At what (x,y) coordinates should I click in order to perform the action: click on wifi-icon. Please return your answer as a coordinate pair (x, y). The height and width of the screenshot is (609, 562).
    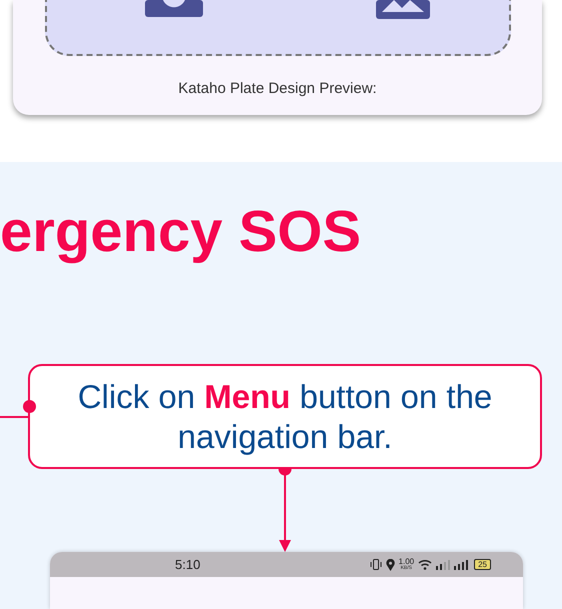
    Looking at the image, I should click on (425, 564).